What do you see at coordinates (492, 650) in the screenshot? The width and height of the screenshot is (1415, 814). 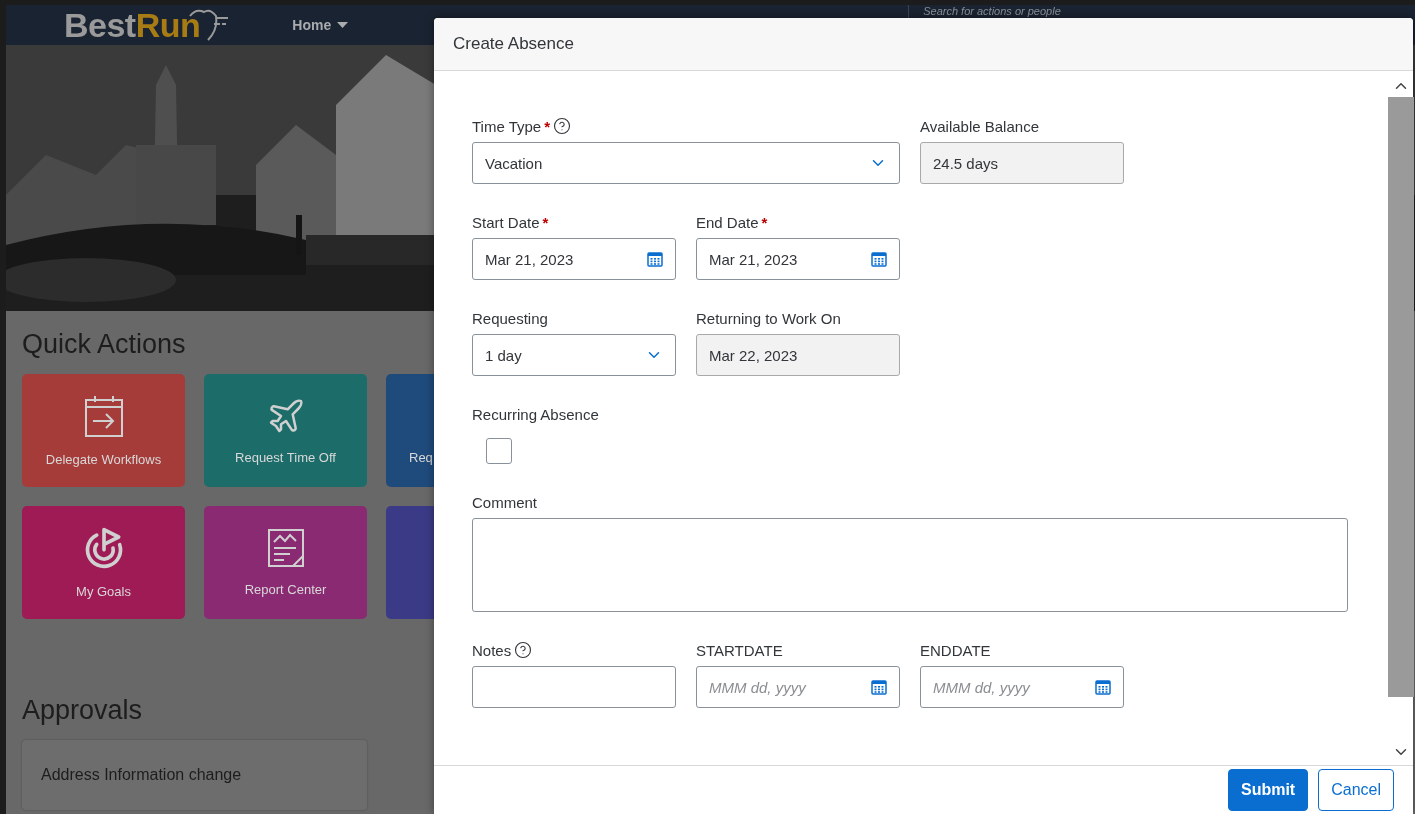 I see `field-label: Notes` at bounding box center [492, 650].